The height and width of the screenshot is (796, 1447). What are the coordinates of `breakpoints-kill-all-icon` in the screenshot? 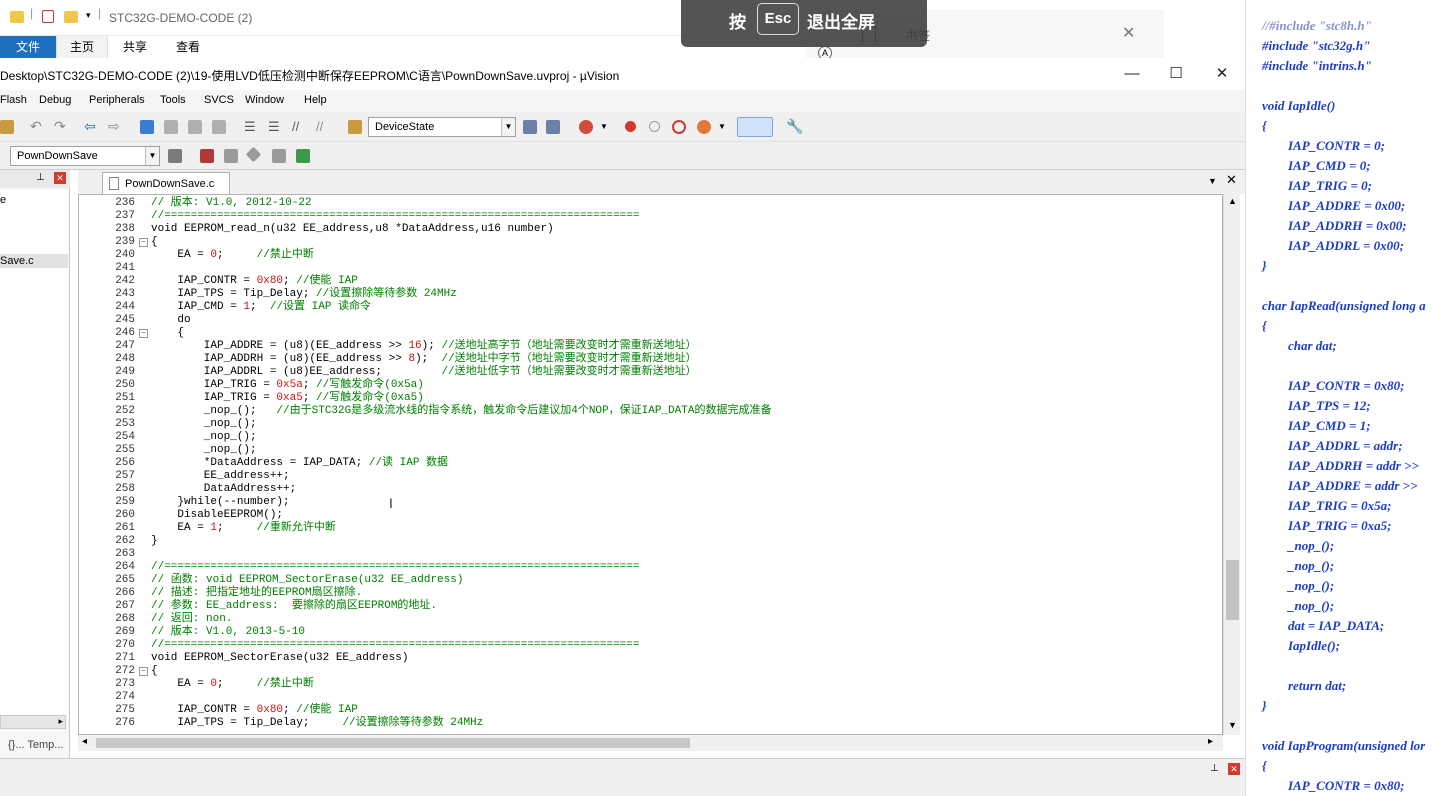 It's located at (704, 127).